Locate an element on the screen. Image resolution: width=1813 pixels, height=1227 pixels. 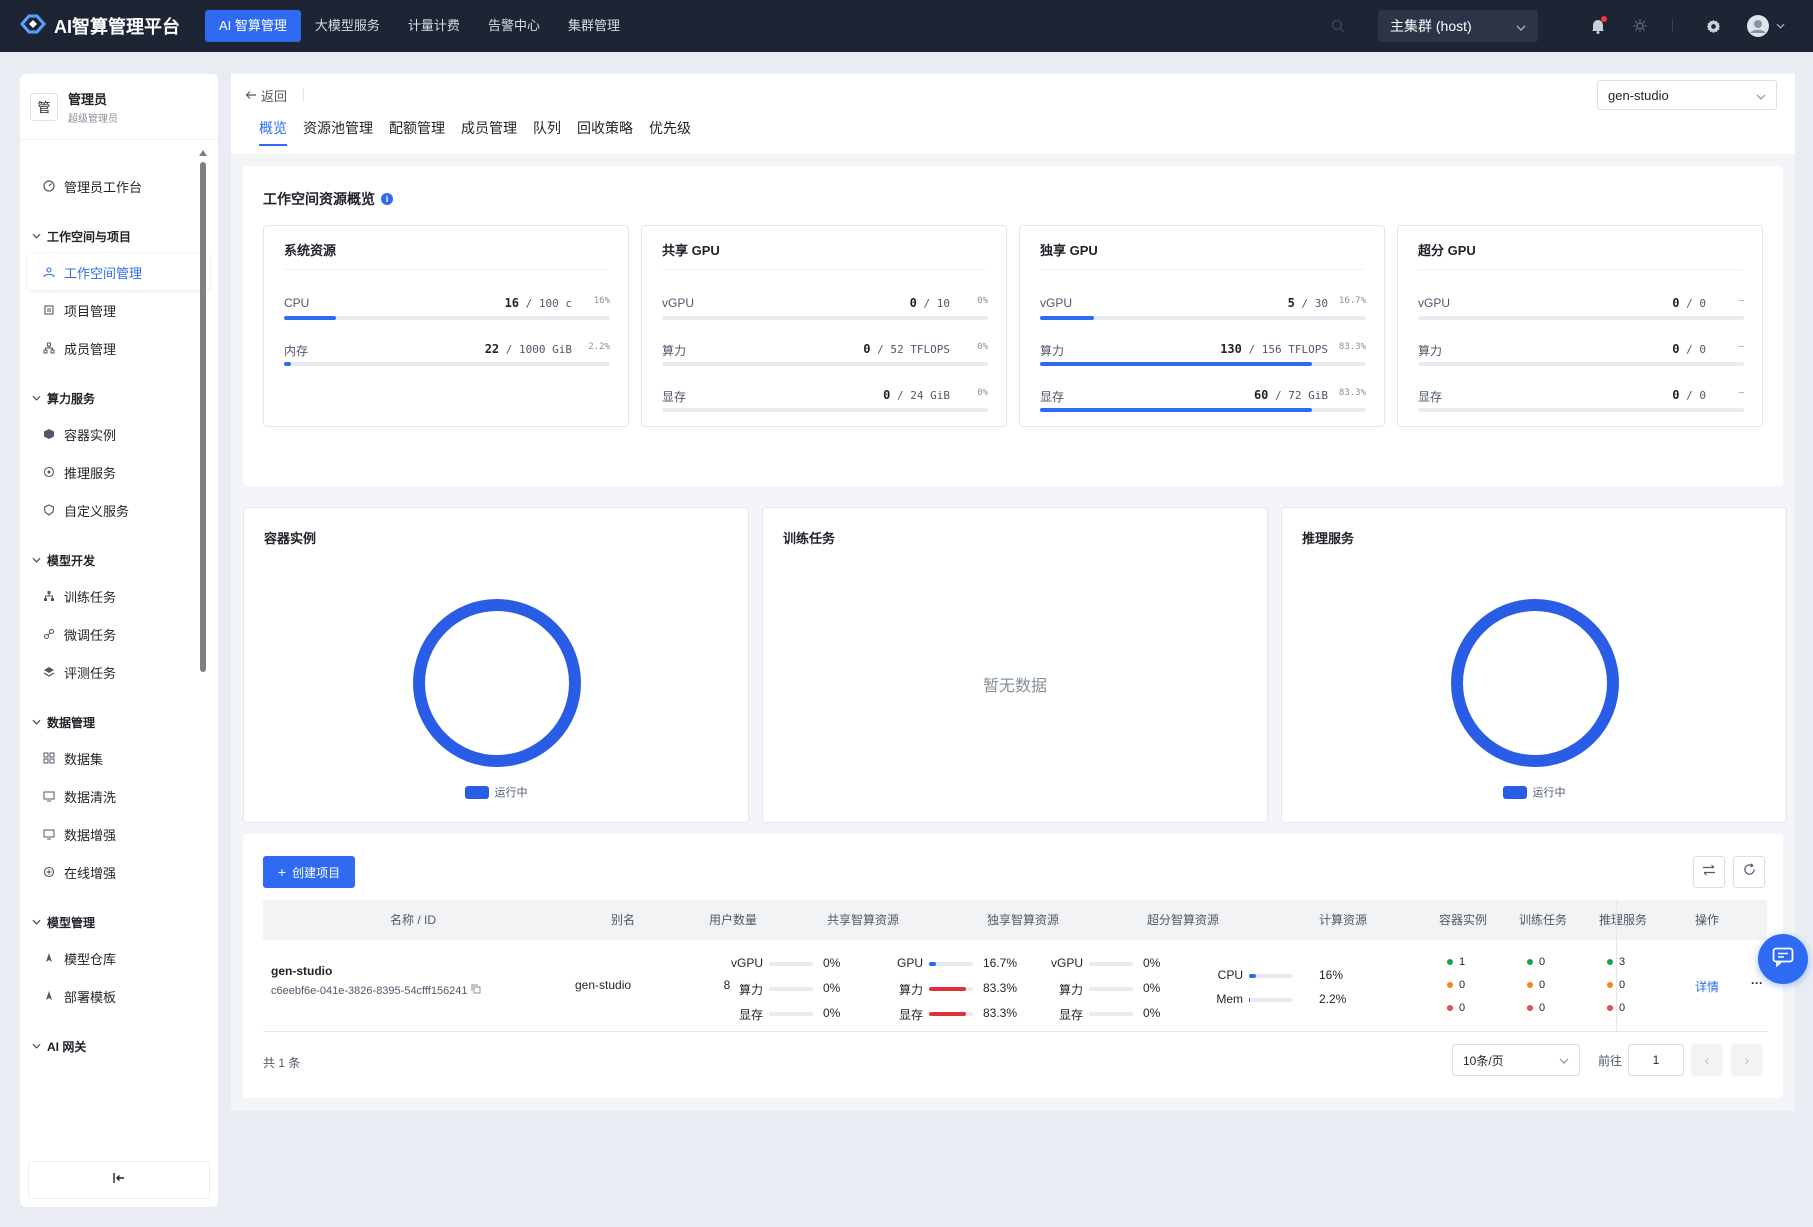
sidebar-item-evaluation-jobs: 评测任务 is located at coordinates (119, 672).